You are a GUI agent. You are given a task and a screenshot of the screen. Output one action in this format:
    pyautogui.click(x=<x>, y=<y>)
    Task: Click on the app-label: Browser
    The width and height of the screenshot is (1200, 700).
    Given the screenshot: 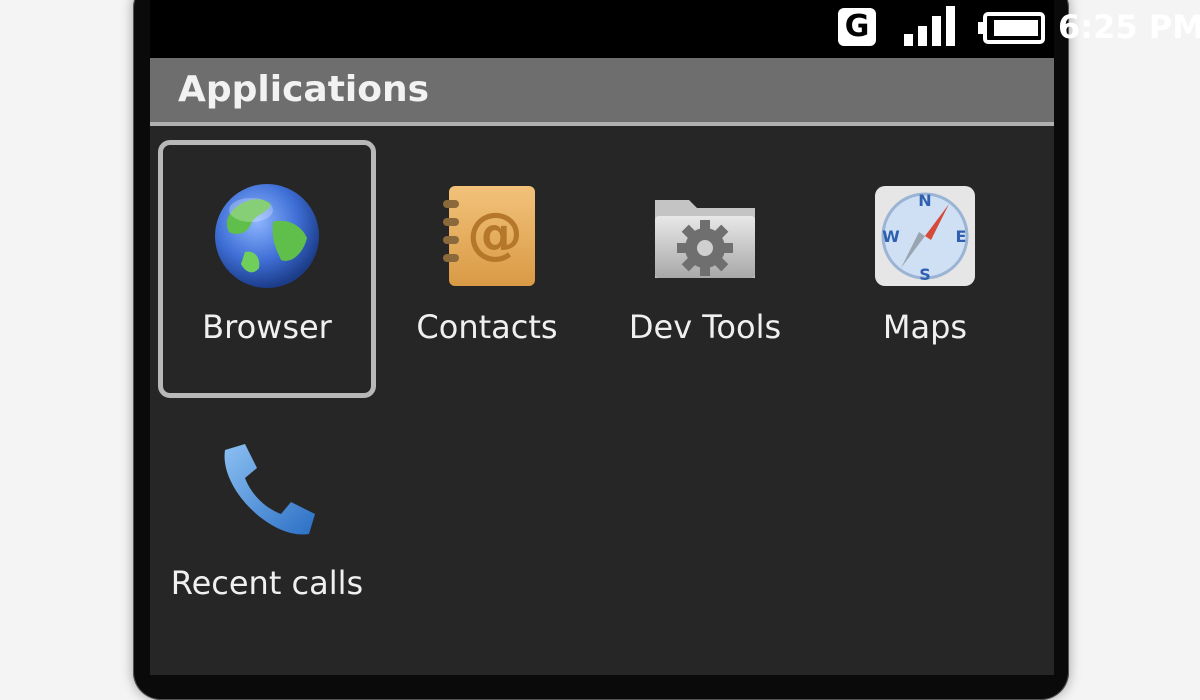 What is the action you would take?
    pyautogui.click(x=267, y=327)
    